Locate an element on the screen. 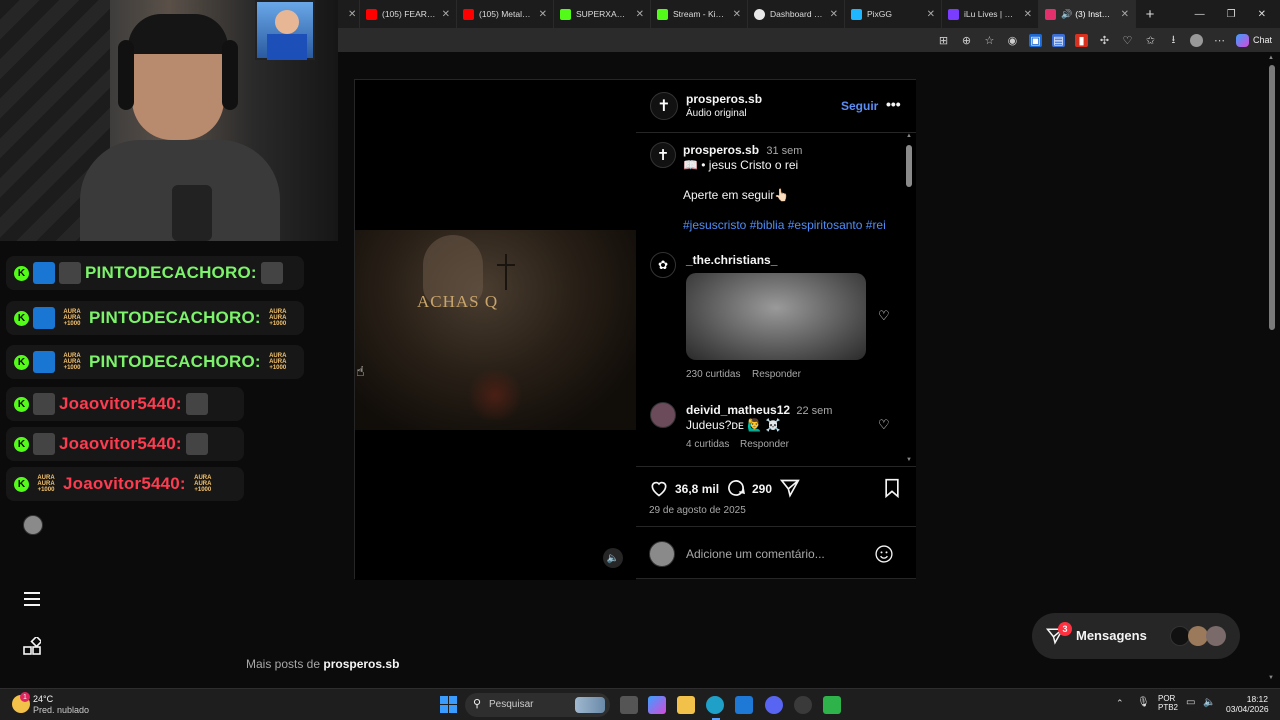  comment-username: _the.christians_ is located at coordinates (731, 260).